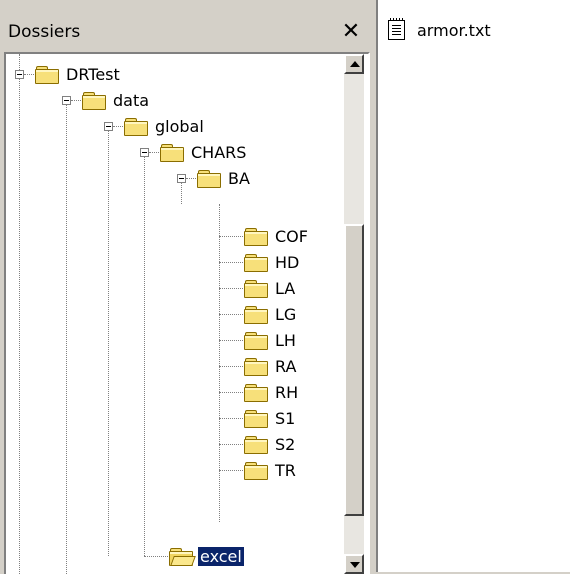  Describe the element at coordinates (271, 366) in the screenshot. I see `tree-item: RA` at that location.